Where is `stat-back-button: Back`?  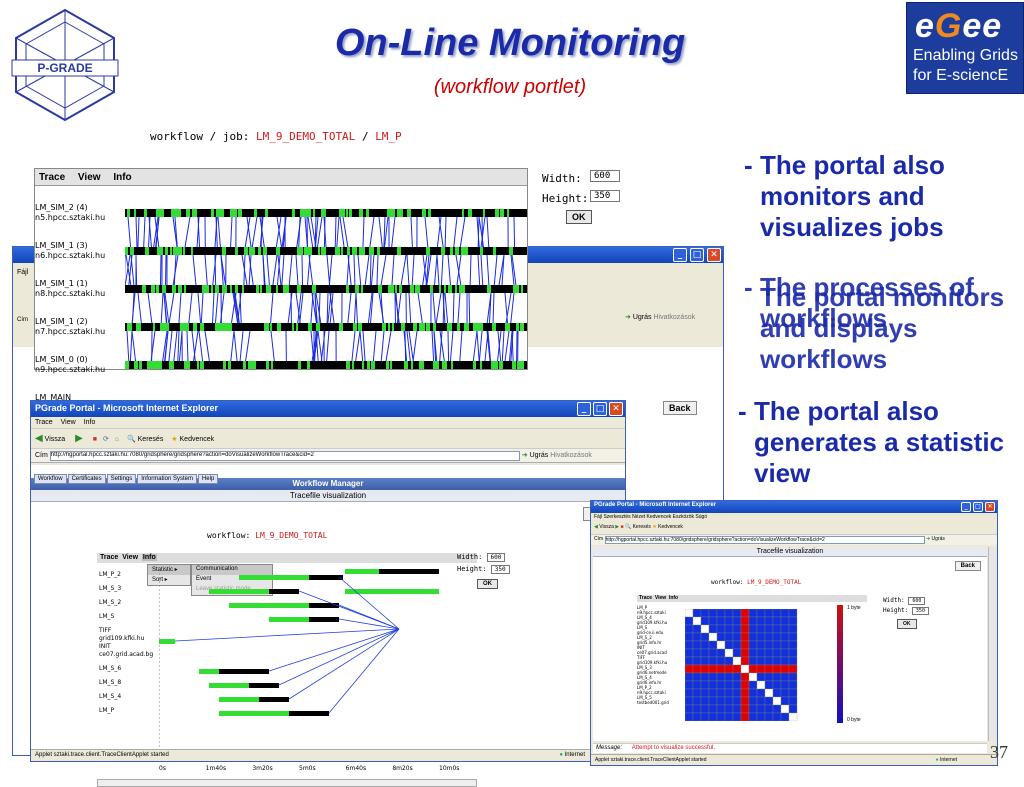
stat-back-button: Back is located at coordinates (968, 566).